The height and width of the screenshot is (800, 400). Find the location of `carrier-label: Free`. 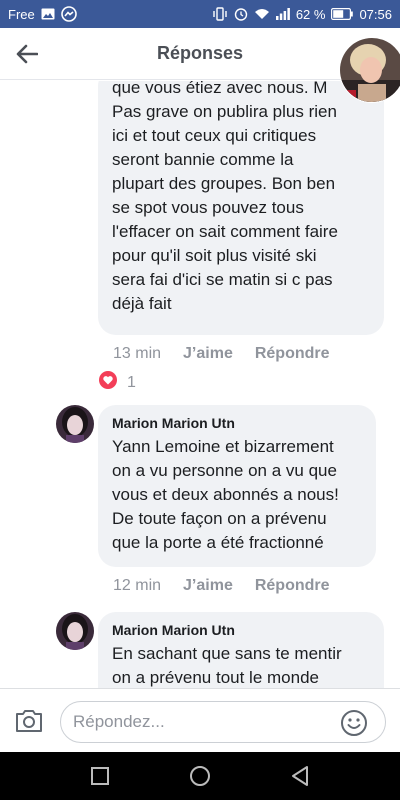

carrier-label: Free is located at coordinates (21, 14).